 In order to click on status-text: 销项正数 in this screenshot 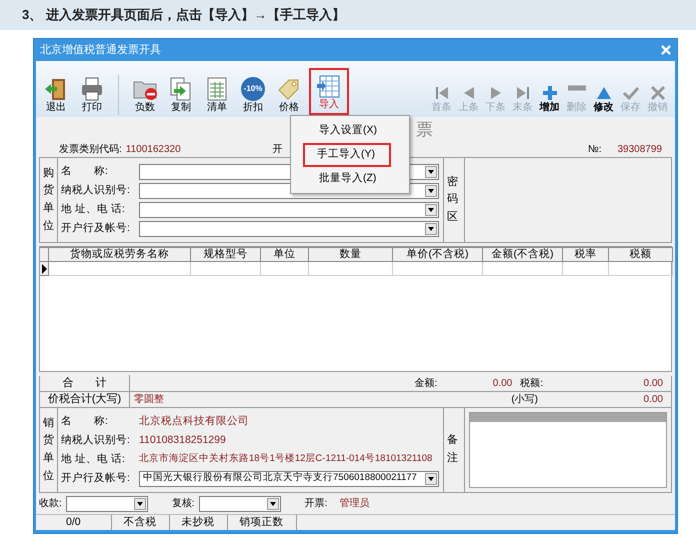, I will do `click(262, 522)`.